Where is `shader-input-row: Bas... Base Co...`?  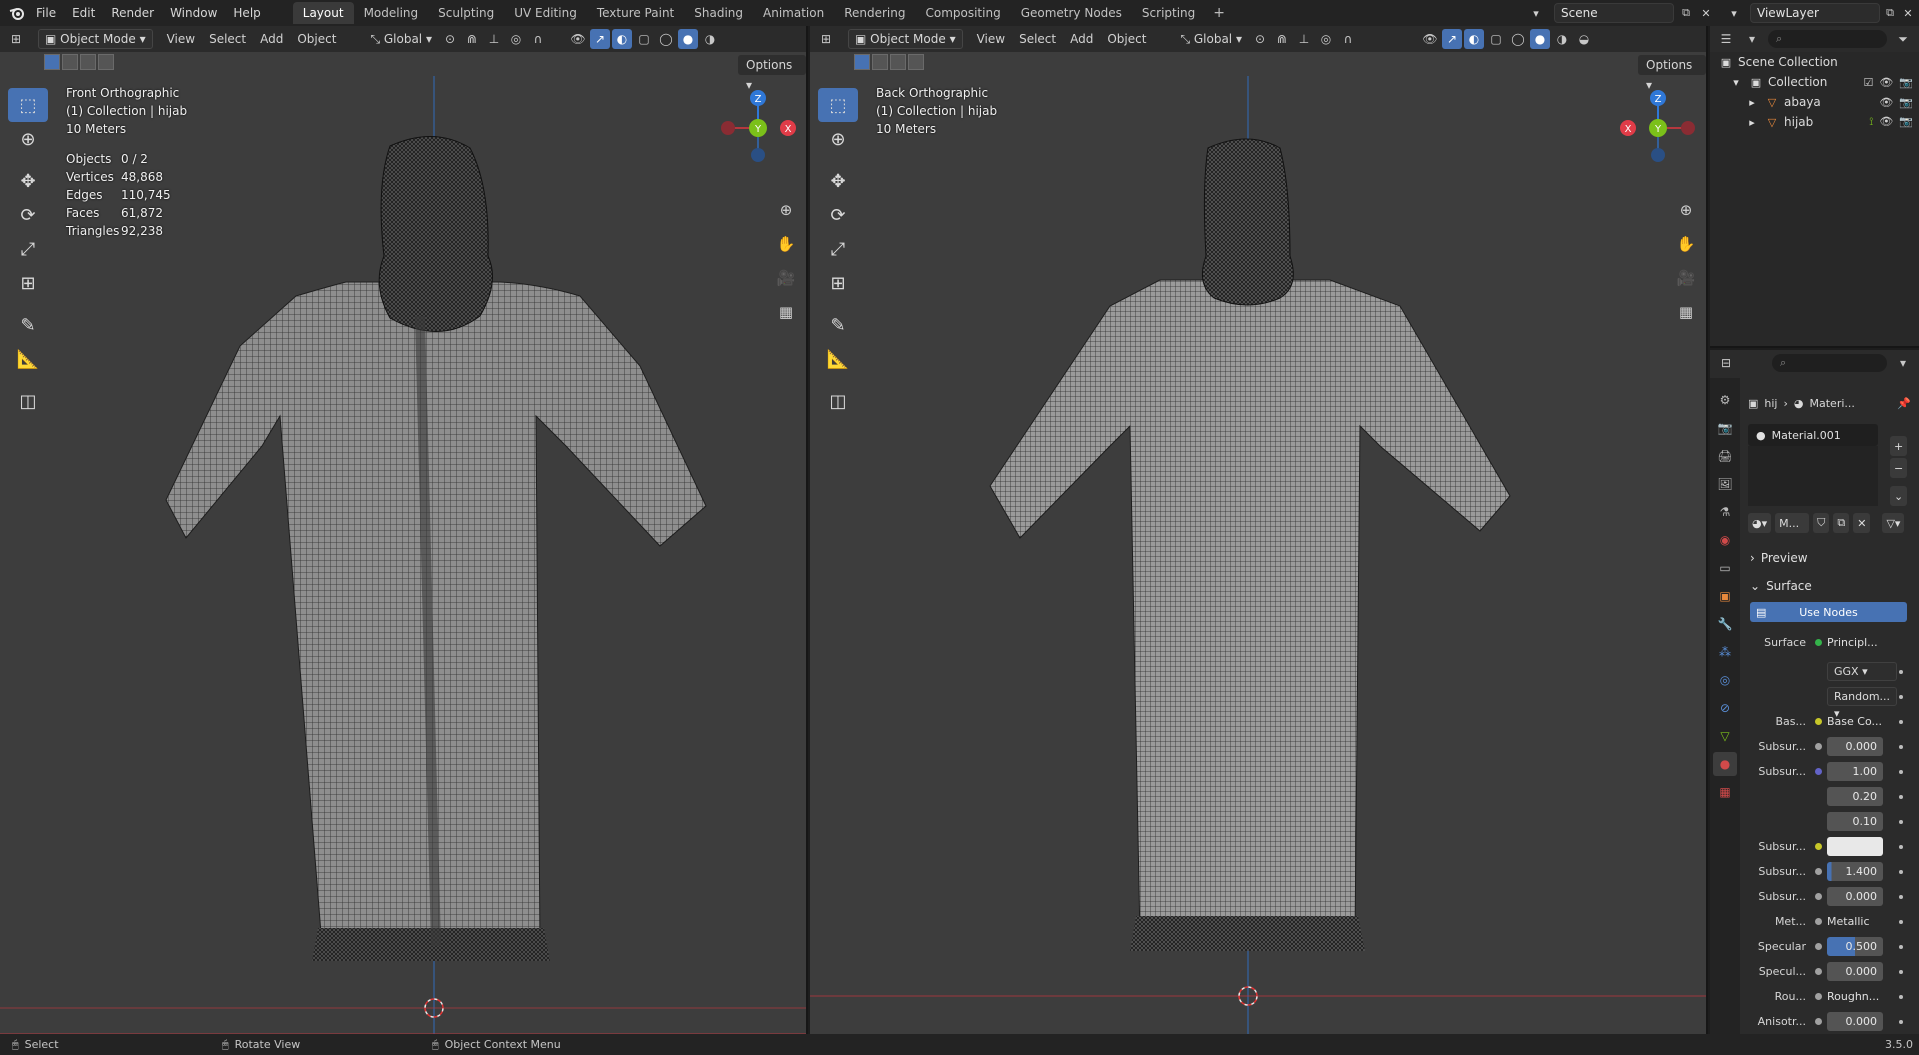
shader-input-row: Bas... Base Co... is located at coordinates (1829, 721).